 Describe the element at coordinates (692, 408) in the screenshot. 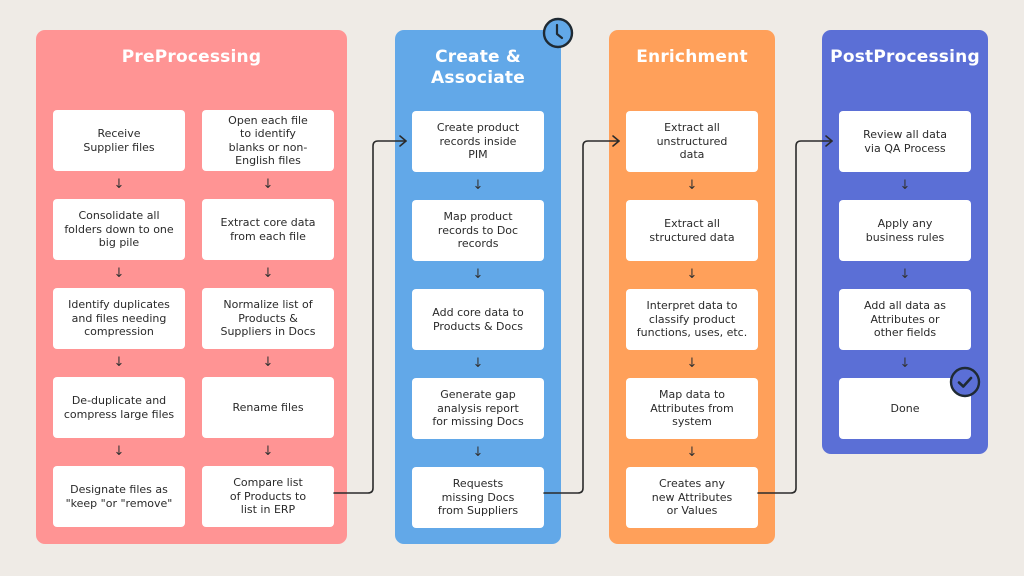

I see `step-card: Map data to Attributes from system` at that location.